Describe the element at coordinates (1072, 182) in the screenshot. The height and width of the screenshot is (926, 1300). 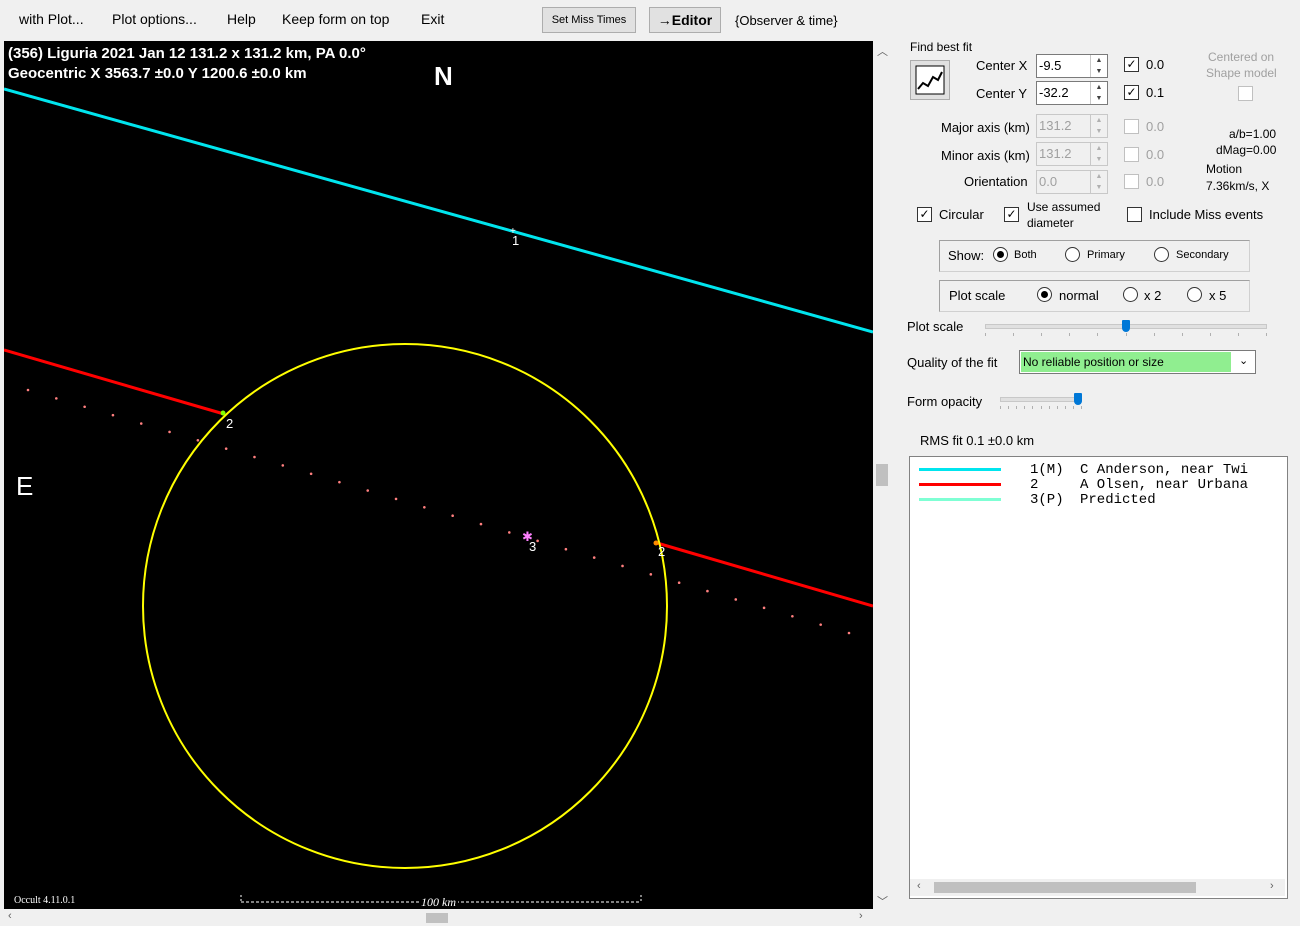
I see `orientation-input: 0.0 ▲ ▼` at that location.